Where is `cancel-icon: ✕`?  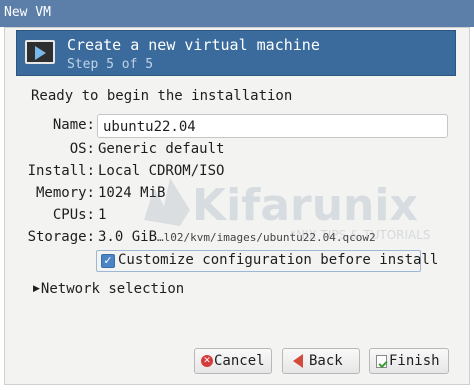 cancel-icon: ✕ is located at coordinates (207, 361).